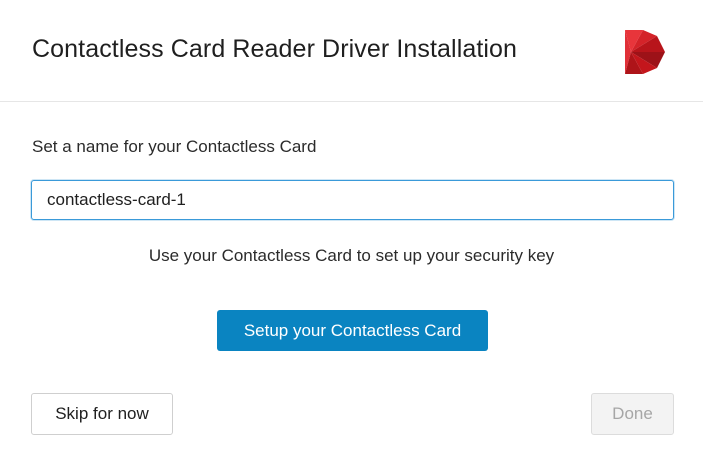 The height and width of the screenshot is (463, 703). Describe the element at coordinates (632, 414) in the screenshot. I see `done-button: Done` at that location.